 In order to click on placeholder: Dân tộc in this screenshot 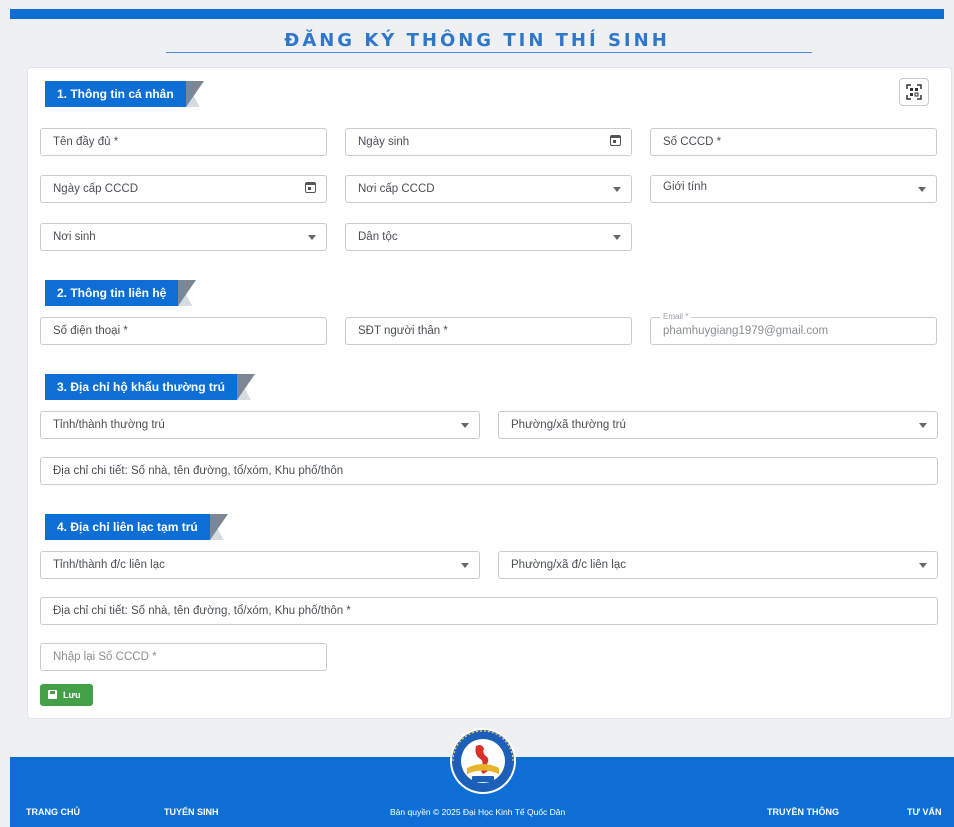, I will do `click(378, 237)`.